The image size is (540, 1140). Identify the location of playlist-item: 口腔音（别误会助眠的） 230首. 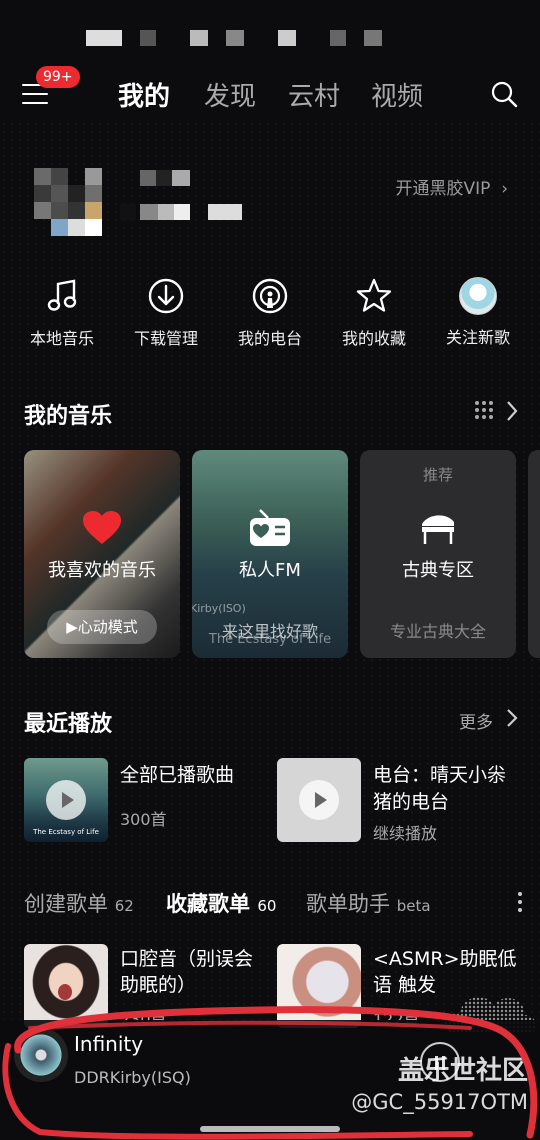
(139, 986).